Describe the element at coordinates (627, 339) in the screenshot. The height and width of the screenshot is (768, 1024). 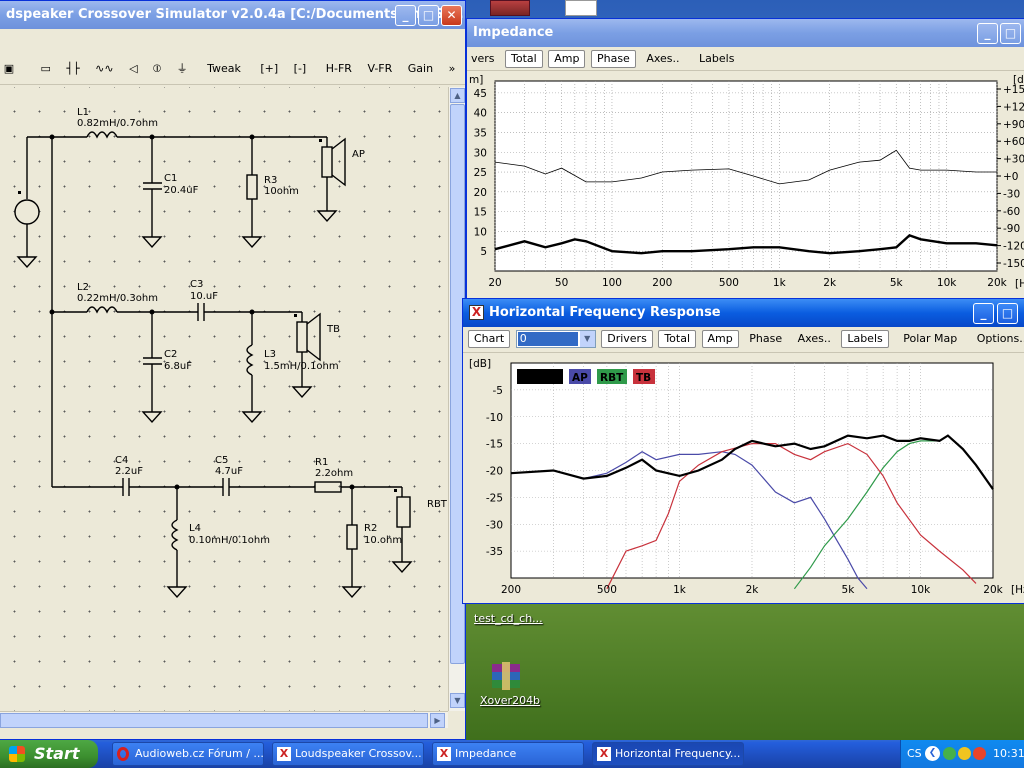
I see `hfr-drivers-button: Drivers` at that location.